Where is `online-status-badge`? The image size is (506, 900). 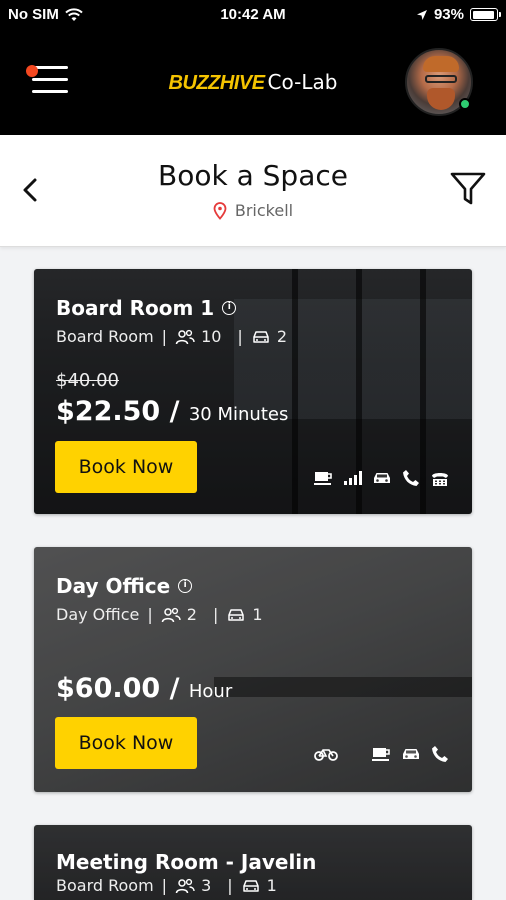 online-status-badge is located at coordinates (465, 104).